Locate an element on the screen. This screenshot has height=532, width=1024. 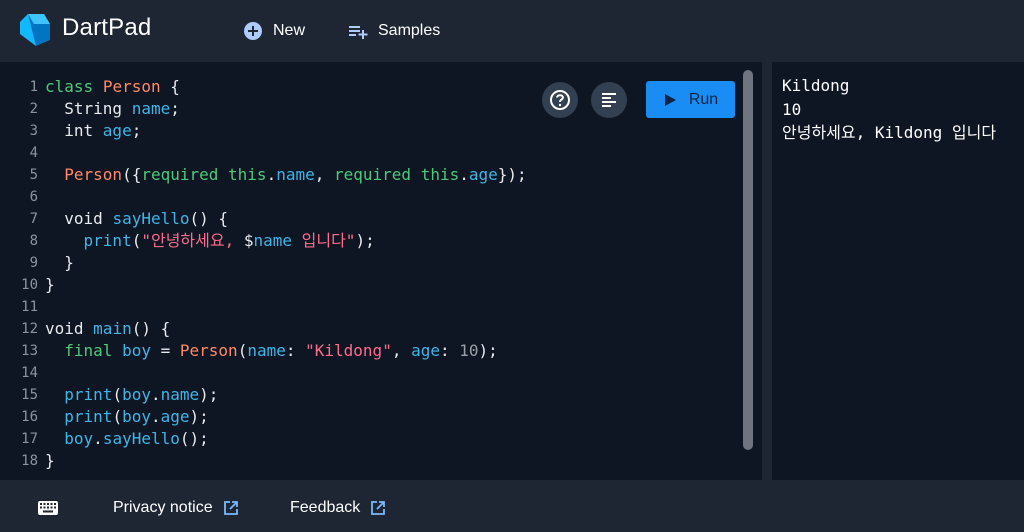
line-number-gutter: 1 2 3 4 5 6 7 8 9 10 11 12 13 14 15 16 17 18 is located at coordinates (19, 274).